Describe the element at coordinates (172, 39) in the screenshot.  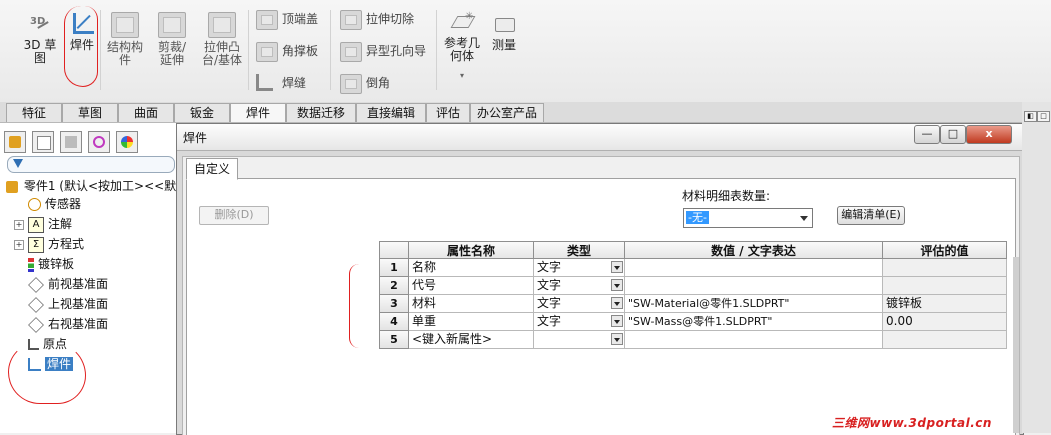
I see `trim-extend-button: 剪裁/延伸` at that location.